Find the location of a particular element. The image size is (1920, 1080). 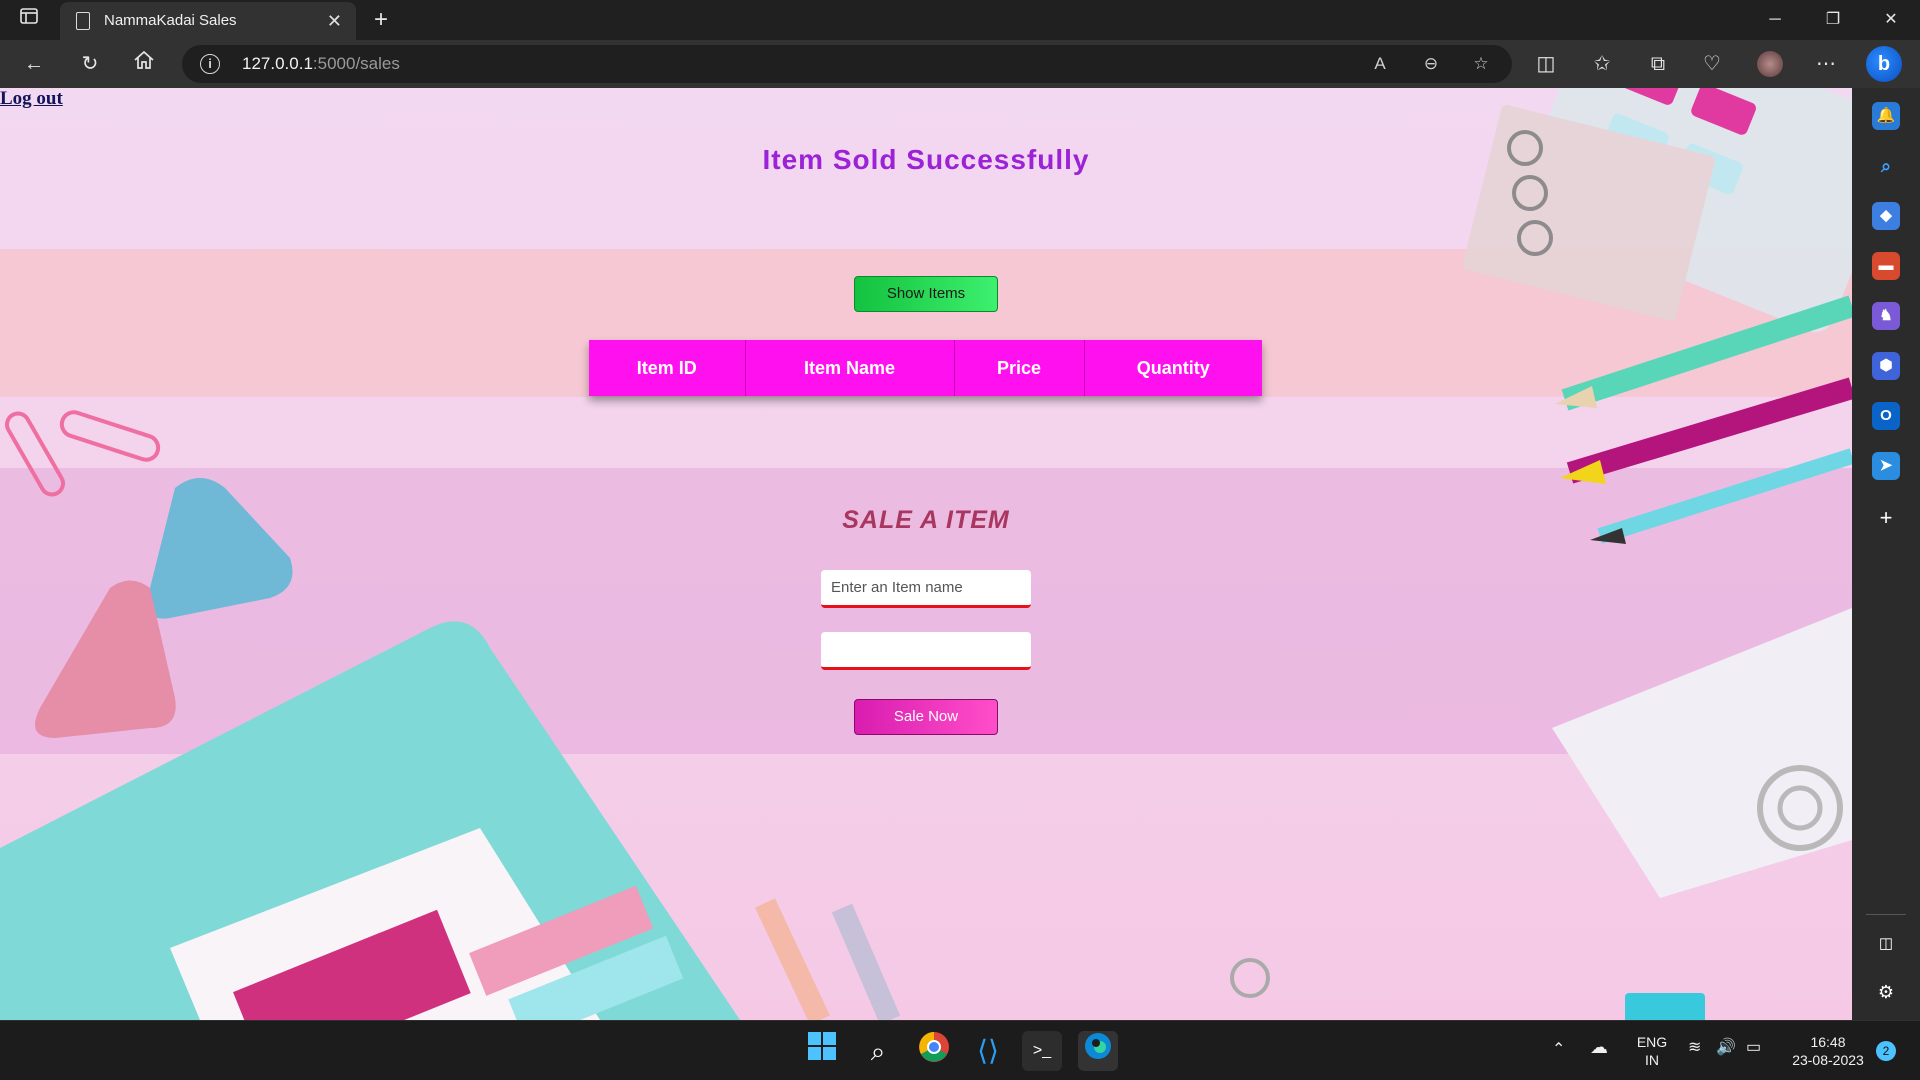

more-options-icon: ⋯ is located at coordinates (1826, 64).